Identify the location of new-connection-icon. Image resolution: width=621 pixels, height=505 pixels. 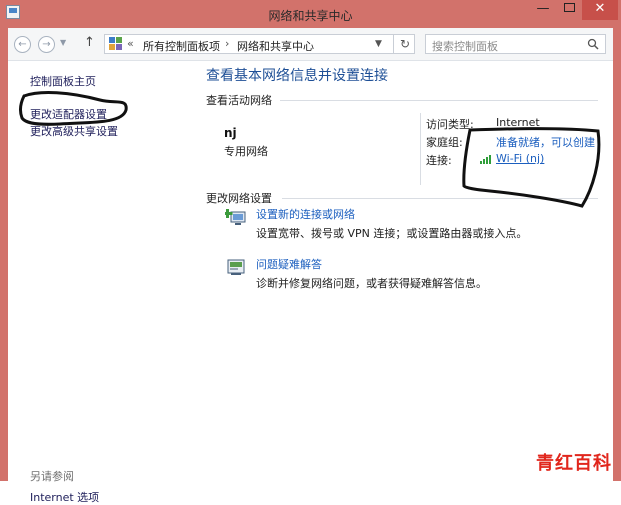
(235, 217).